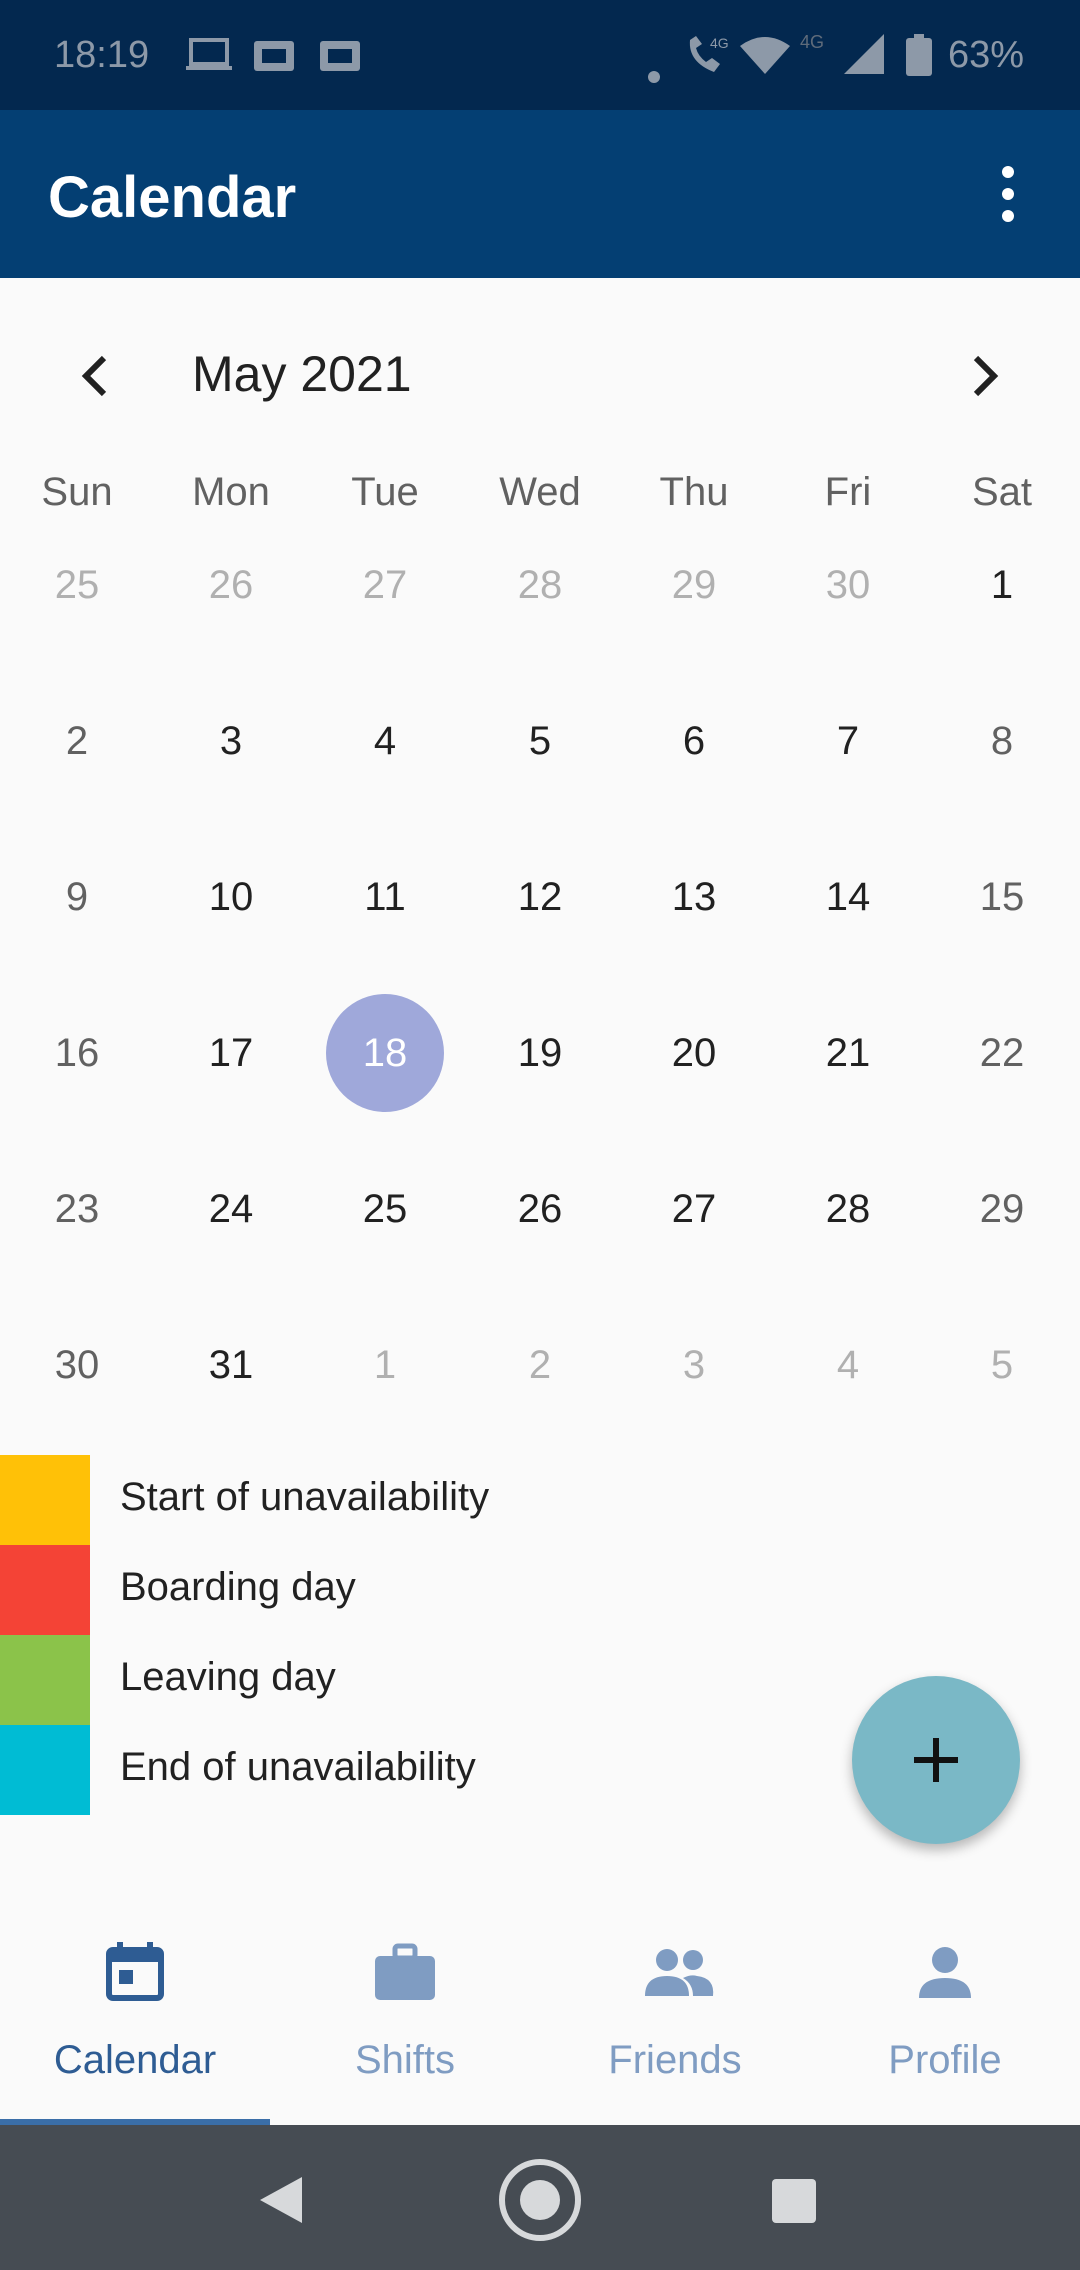  What do you see at coordinates (405, 2060) in the screenshot?
I see `tab-label: Shifts` at bounding box center [405, 2060].